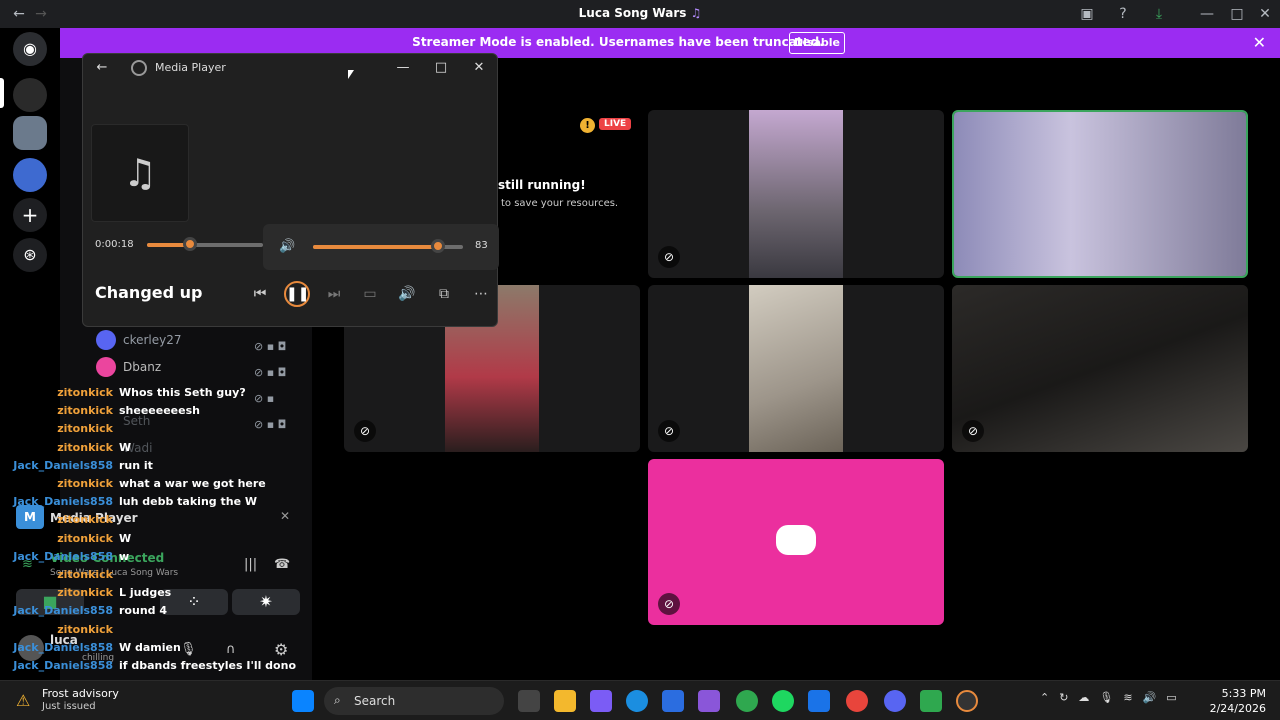 The width and height of the screenshot is (1280, 720). Describe the element at coordinates (266, 602) in the screenshot. I see `effects-button: ✷` at that location.